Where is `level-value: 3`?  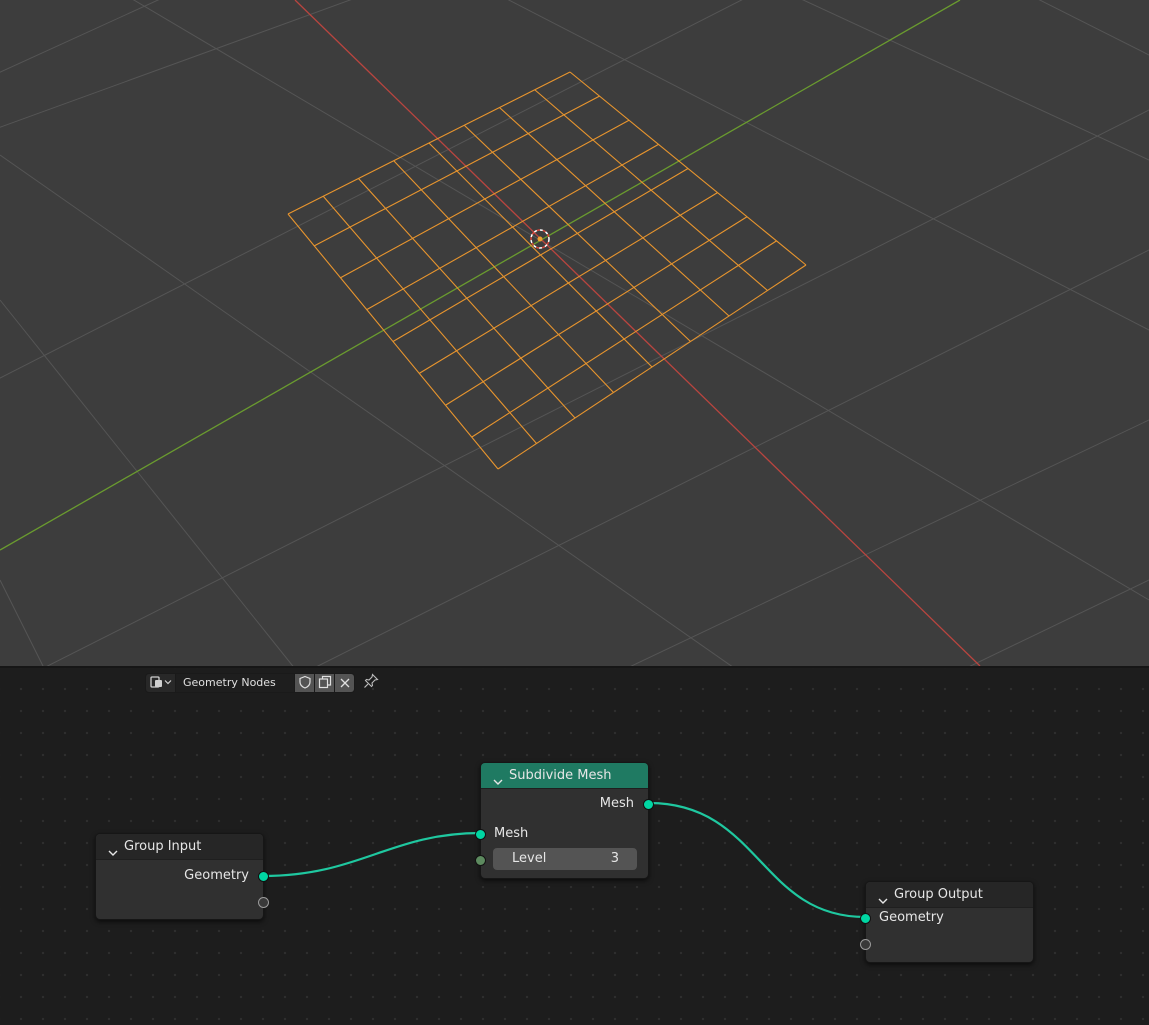
level-value: 3 is located at coordinates (614, 858).